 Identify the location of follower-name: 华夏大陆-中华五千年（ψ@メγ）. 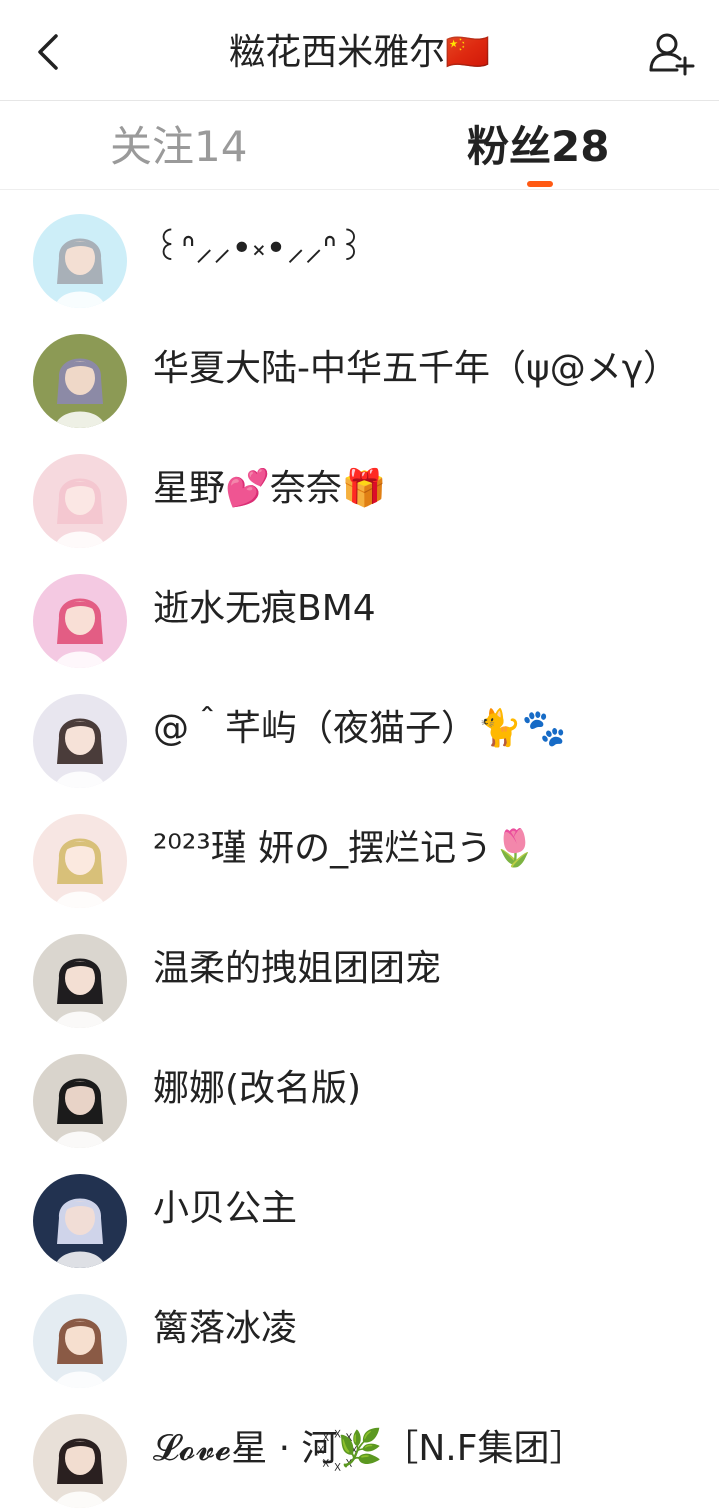
(416, 368).